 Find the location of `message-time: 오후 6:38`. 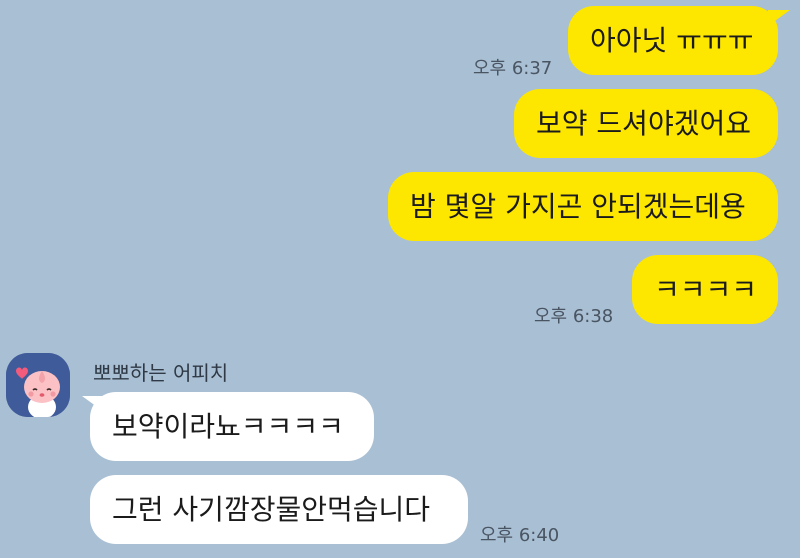

message-time: 오후 6:38 is located at coordinates (574, 316).